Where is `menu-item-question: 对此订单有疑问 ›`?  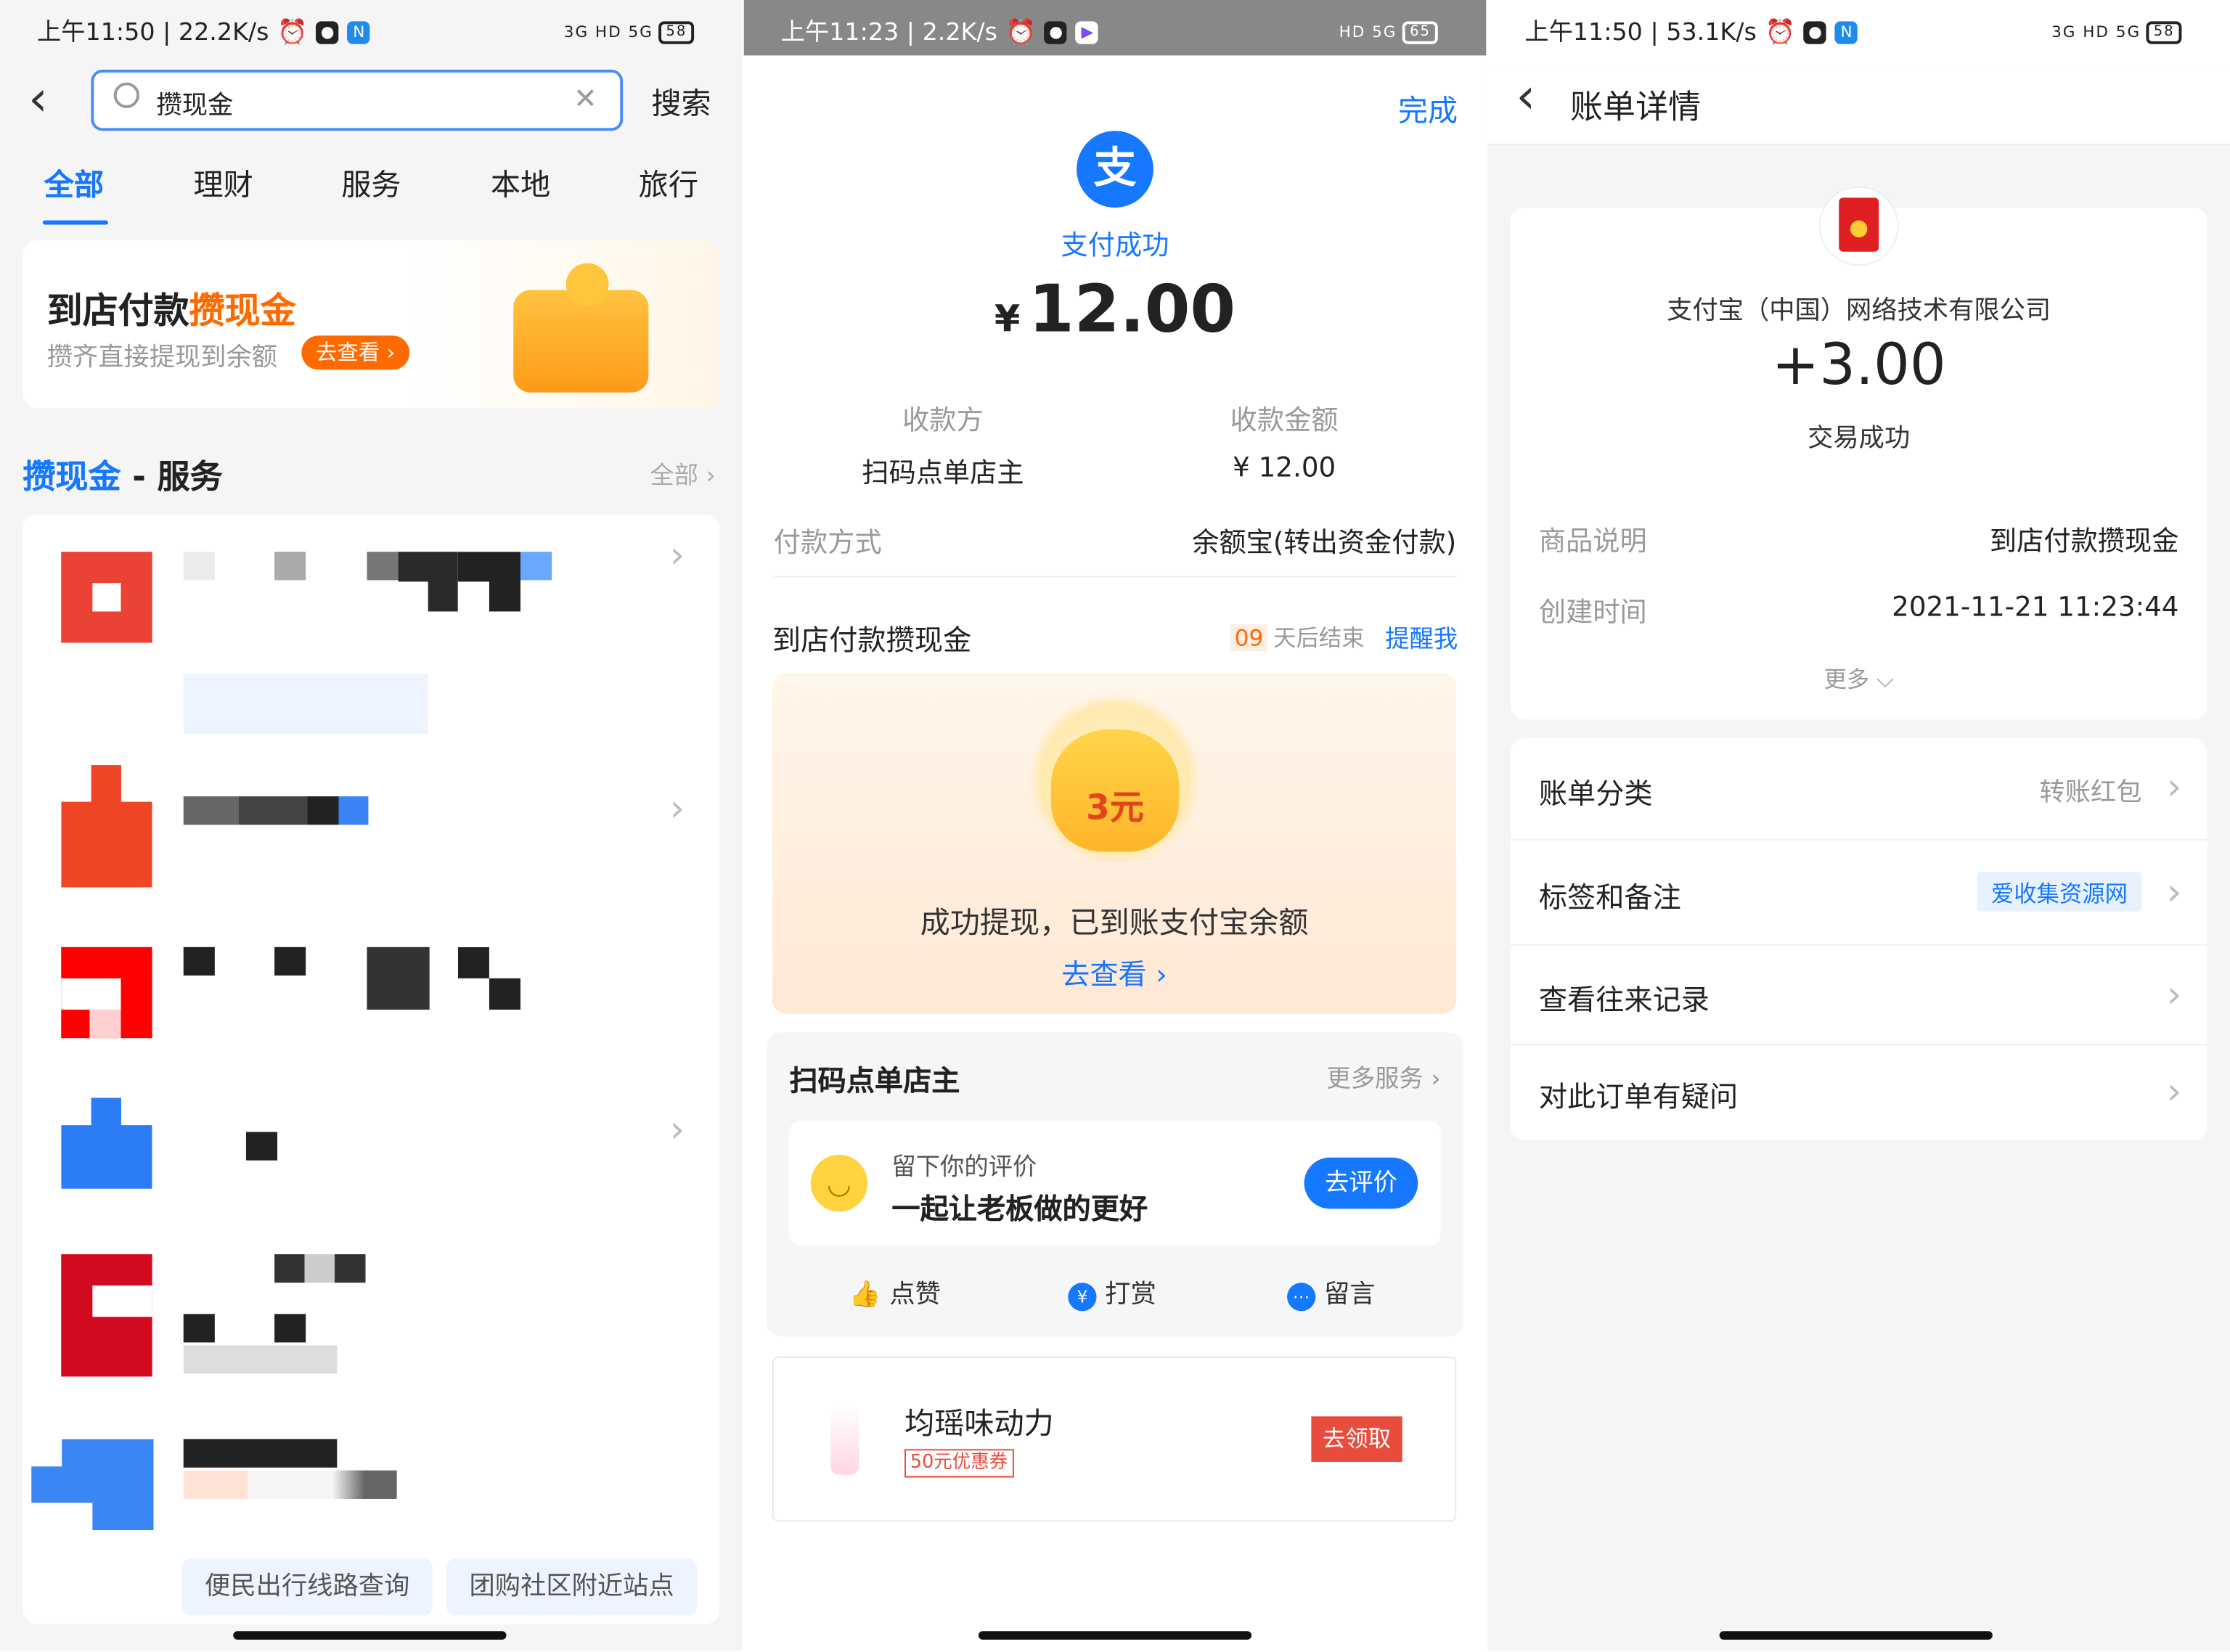 menu-item-question: 对此订单有疑问 › is located at coordinates (1859, 1092).